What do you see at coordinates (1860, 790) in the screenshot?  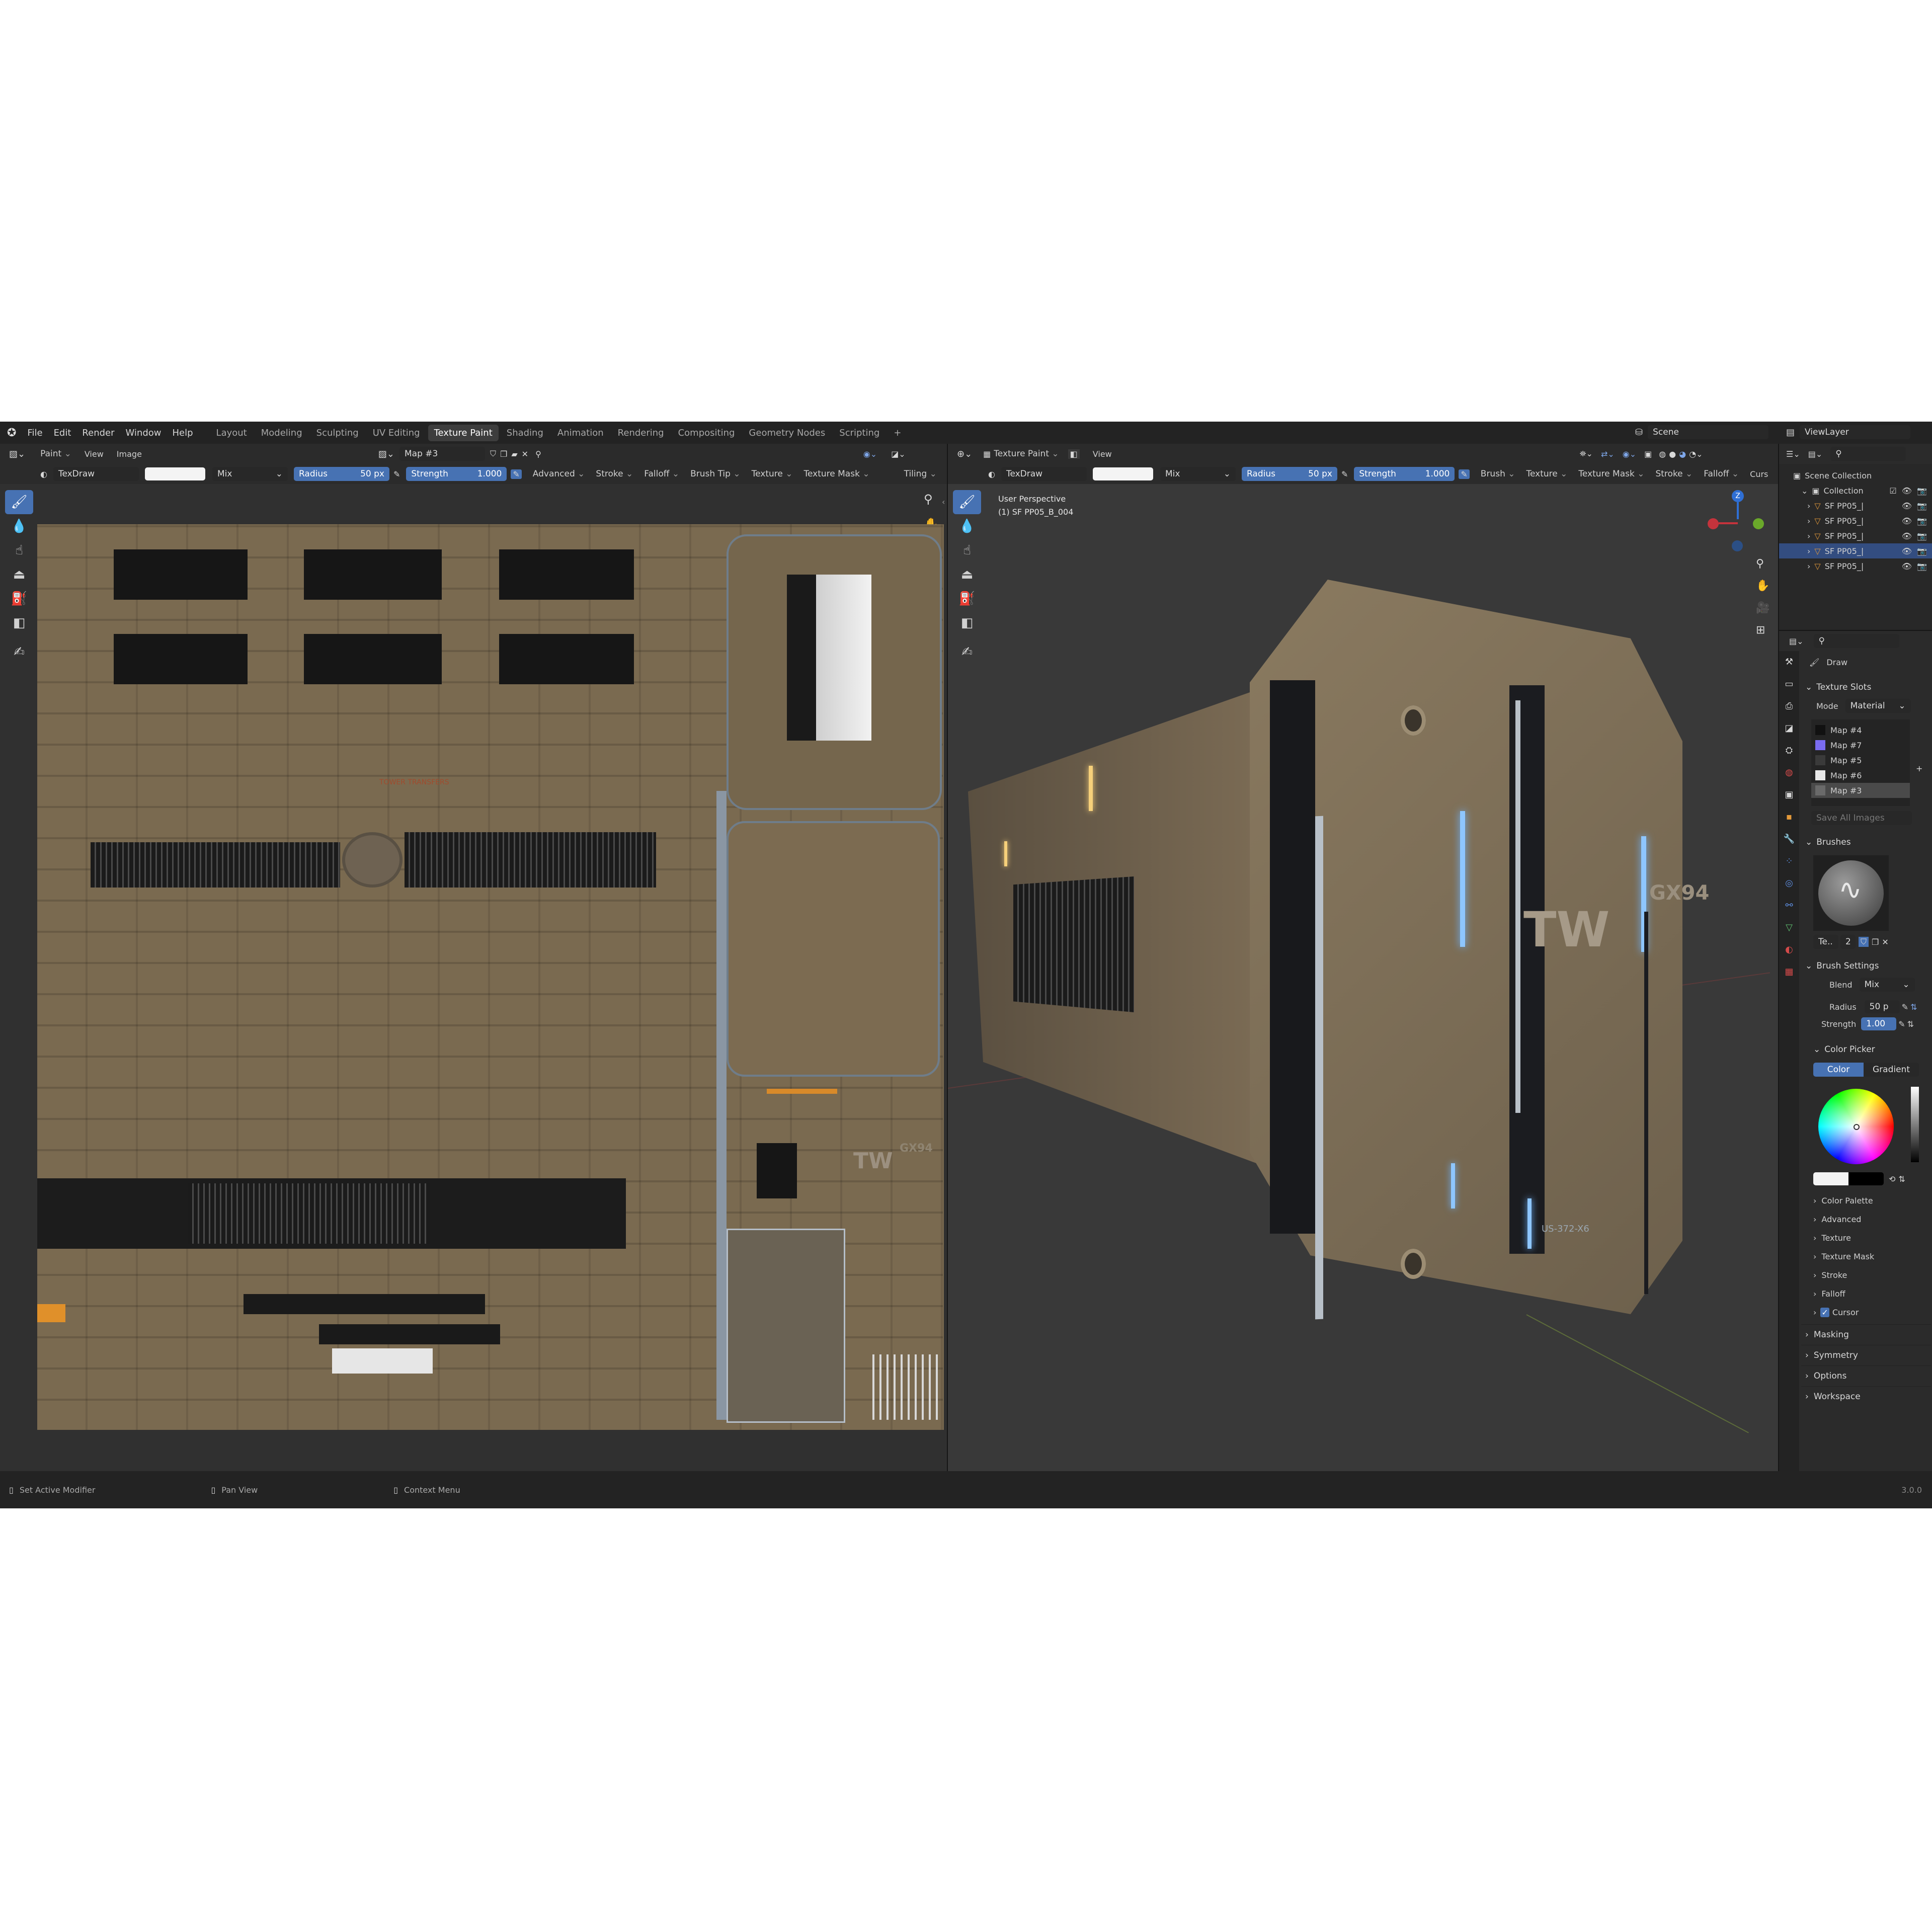 I see `texture-slot-item: Map #3` at bounding box center [1860, 790].